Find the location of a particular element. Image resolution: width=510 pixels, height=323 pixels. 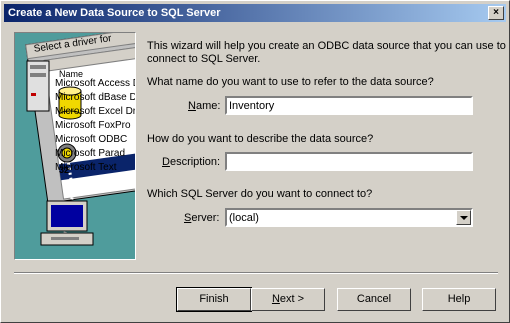

name-label: Name: is located at coordinates (204, 106).